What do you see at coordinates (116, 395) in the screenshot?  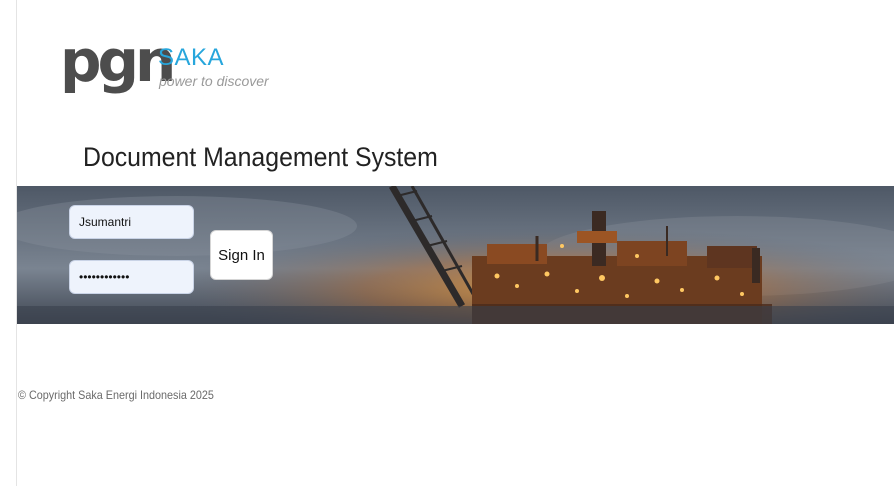 I see `copyright-text: © Copyright Saka Energi Indonesia 2025` at bounding box center [116, 395].